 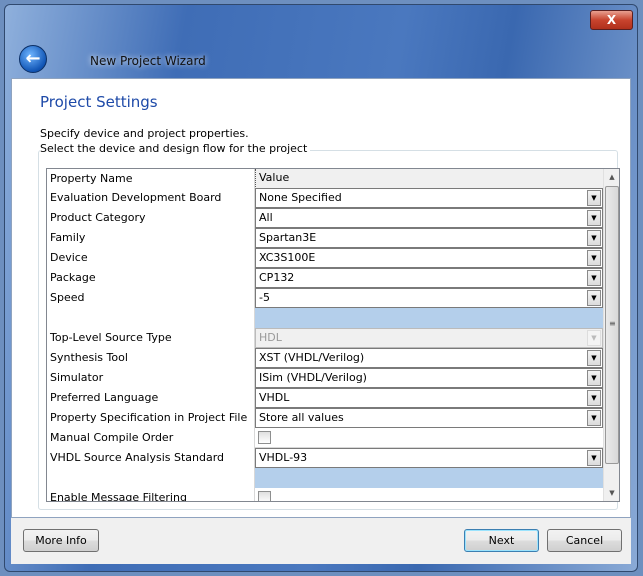 I want to click on back-arrow-icon: ←, so click(x=33, y=59).